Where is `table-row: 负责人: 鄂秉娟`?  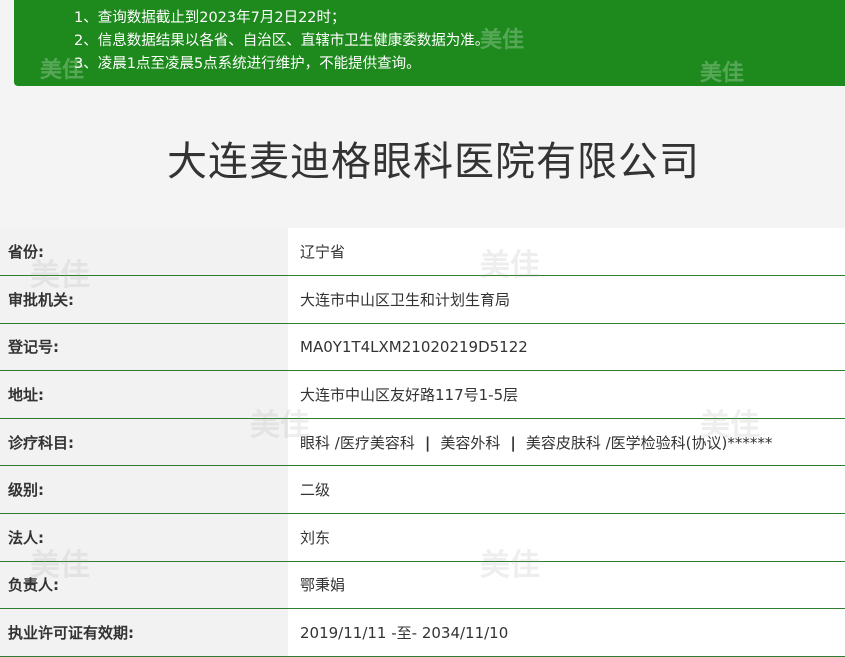
table-row: 负责人: 鄂秉娟 is located at coordinates (422, 585).